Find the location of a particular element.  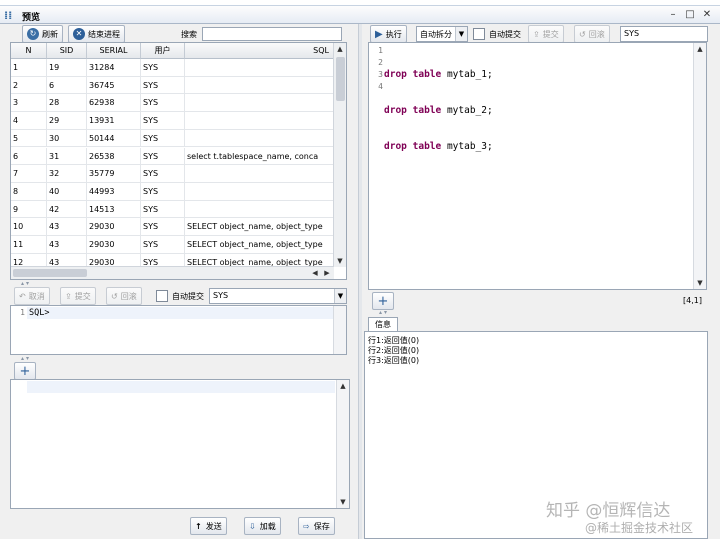

cancel-button: ↶ 取消 is located at coordinates (32, 296).